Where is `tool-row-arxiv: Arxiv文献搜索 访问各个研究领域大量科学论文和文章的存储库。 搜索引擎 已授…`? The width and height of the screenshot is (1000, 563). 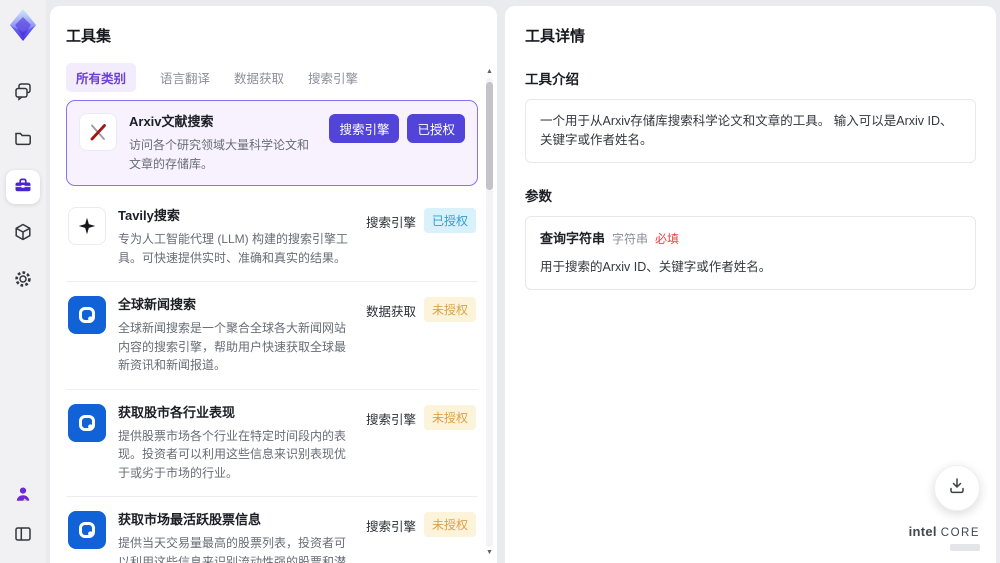 tool-row-arxiv: Arxiv文献搜索 访问各个研究领域大量科学论文和文章的存储库。 搜索引擎 已授… is located at coordinates (272, 143).